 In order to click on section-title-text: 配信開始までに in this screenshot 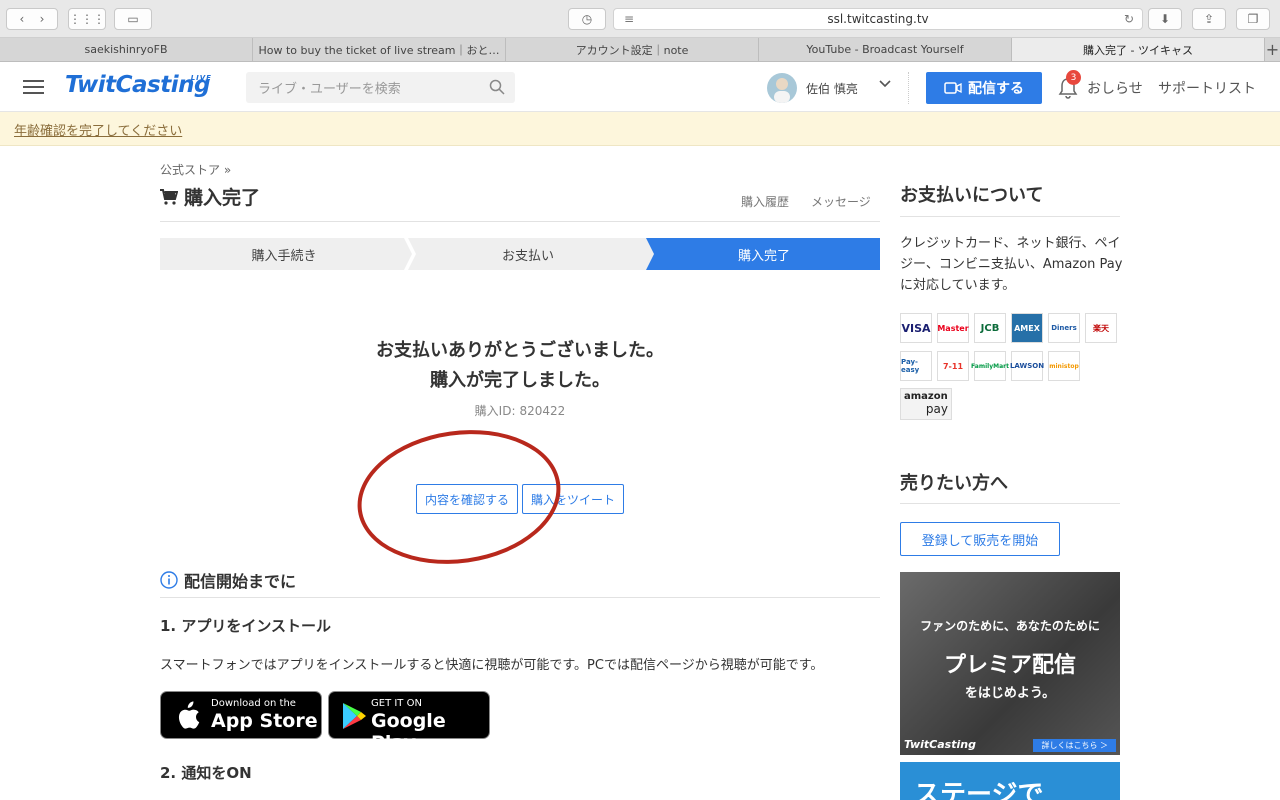, I will do `click(240, 581)`.